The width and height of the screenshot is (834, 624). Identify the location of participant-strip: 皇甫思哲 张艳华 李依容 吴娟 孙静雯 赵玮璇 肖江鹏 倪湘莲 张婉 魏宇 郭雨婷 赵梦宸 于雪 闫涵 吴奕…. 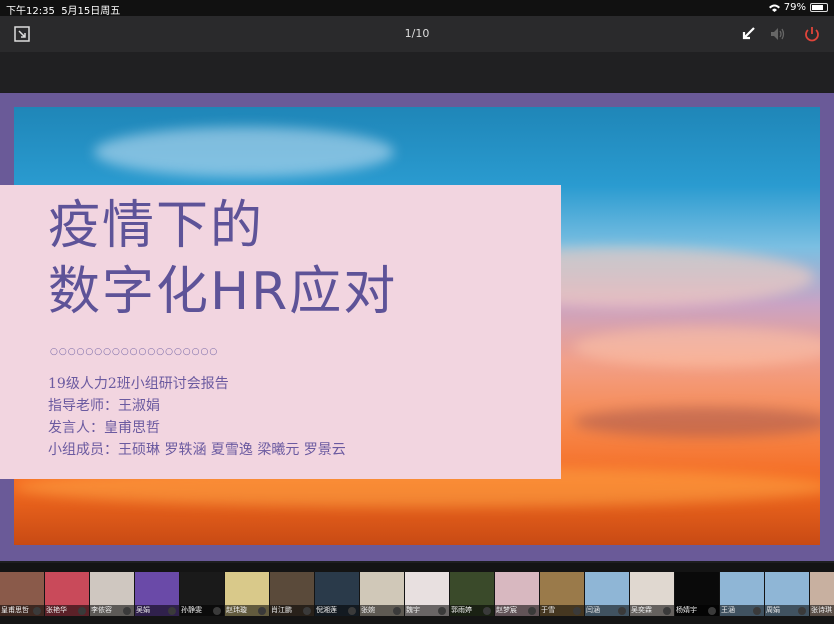
(417, 593).